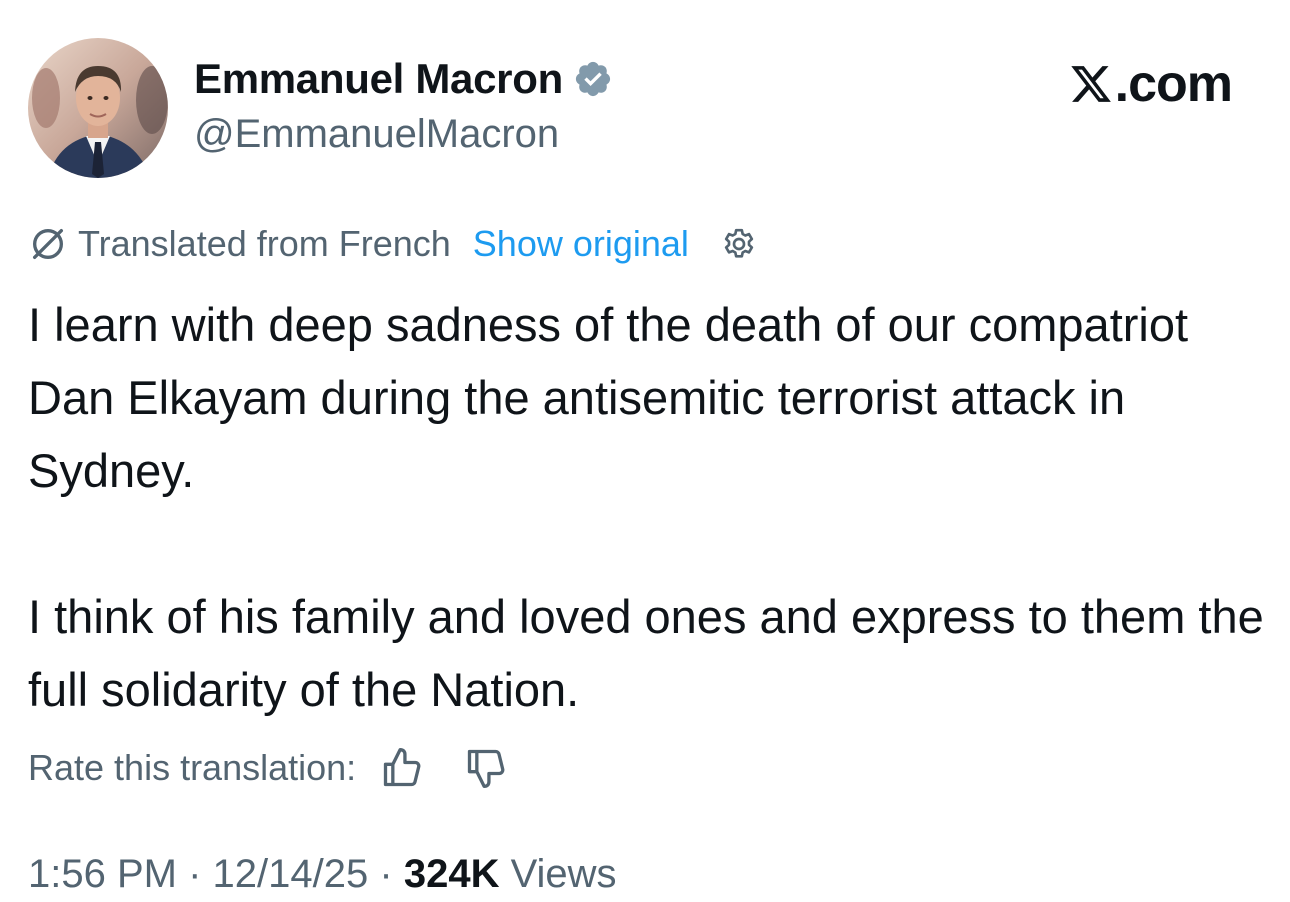 The image size is (1290, 902). I want to click on rate-translation-label: Rate this translation:, so click(192, 767).